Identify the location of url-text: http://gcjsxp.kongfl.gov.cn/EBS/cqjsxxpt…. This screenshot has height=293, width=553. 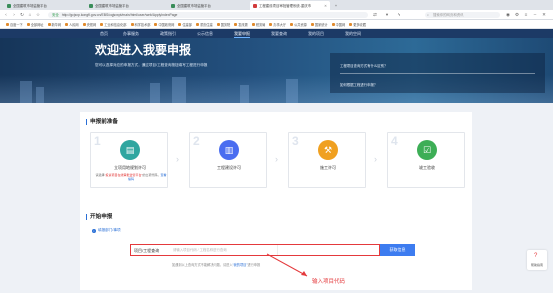
(119, 15).